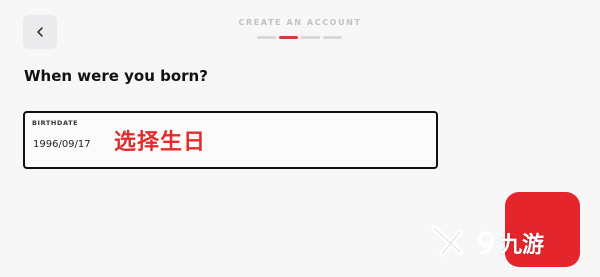 The height and width of the screenshot is (277, 600). I want to click on 9game-logo-icon, so click(447, 241).